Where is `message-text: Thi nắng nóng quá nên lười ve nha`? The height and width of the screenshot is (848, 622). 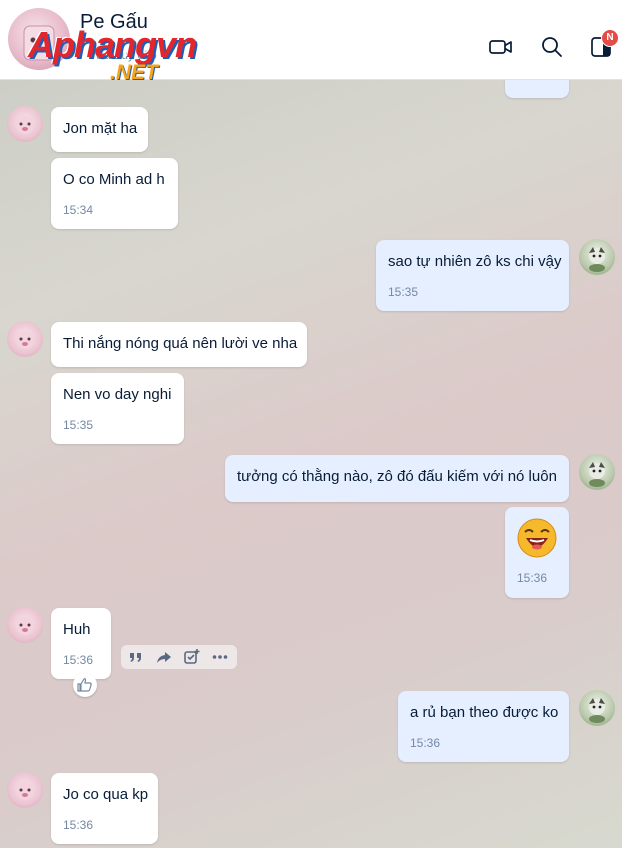
message-text: Thi nắng nóng quá nên lười ve nha is located at coordinates (180, 343).